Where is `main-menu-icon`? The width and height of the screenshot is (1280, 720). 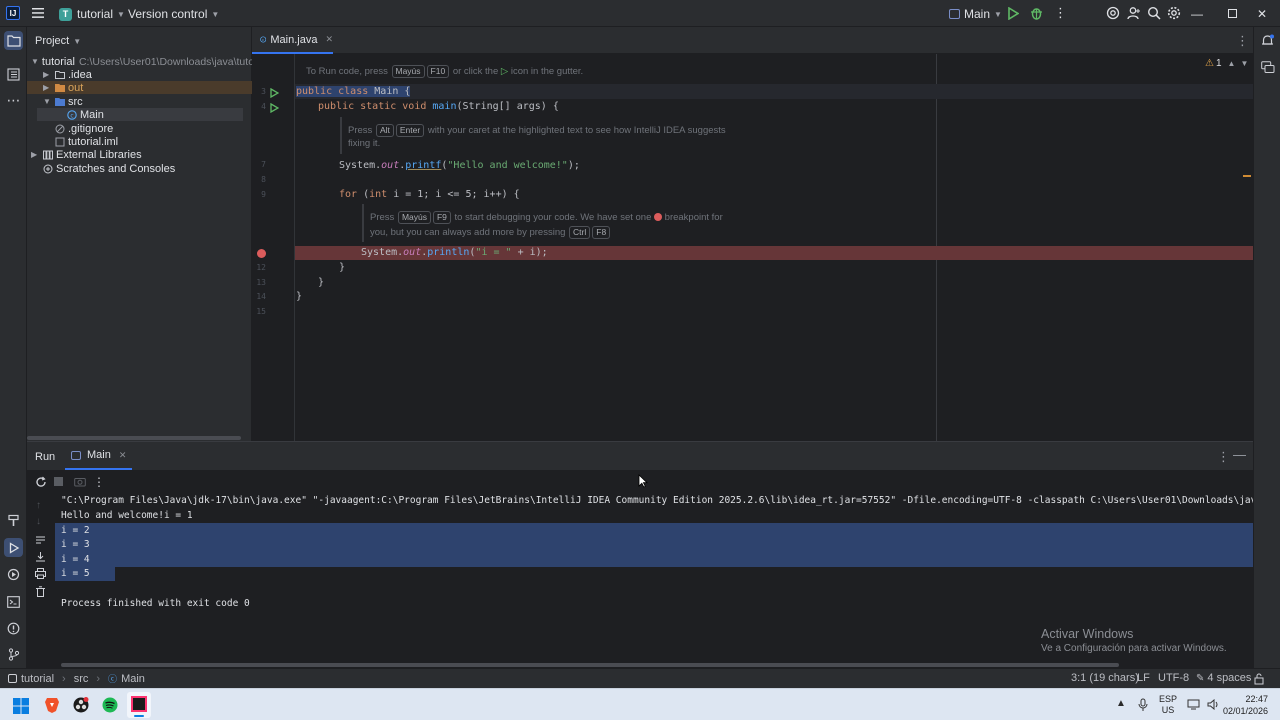
main-menu-icon is located at coordinates (38, 14).